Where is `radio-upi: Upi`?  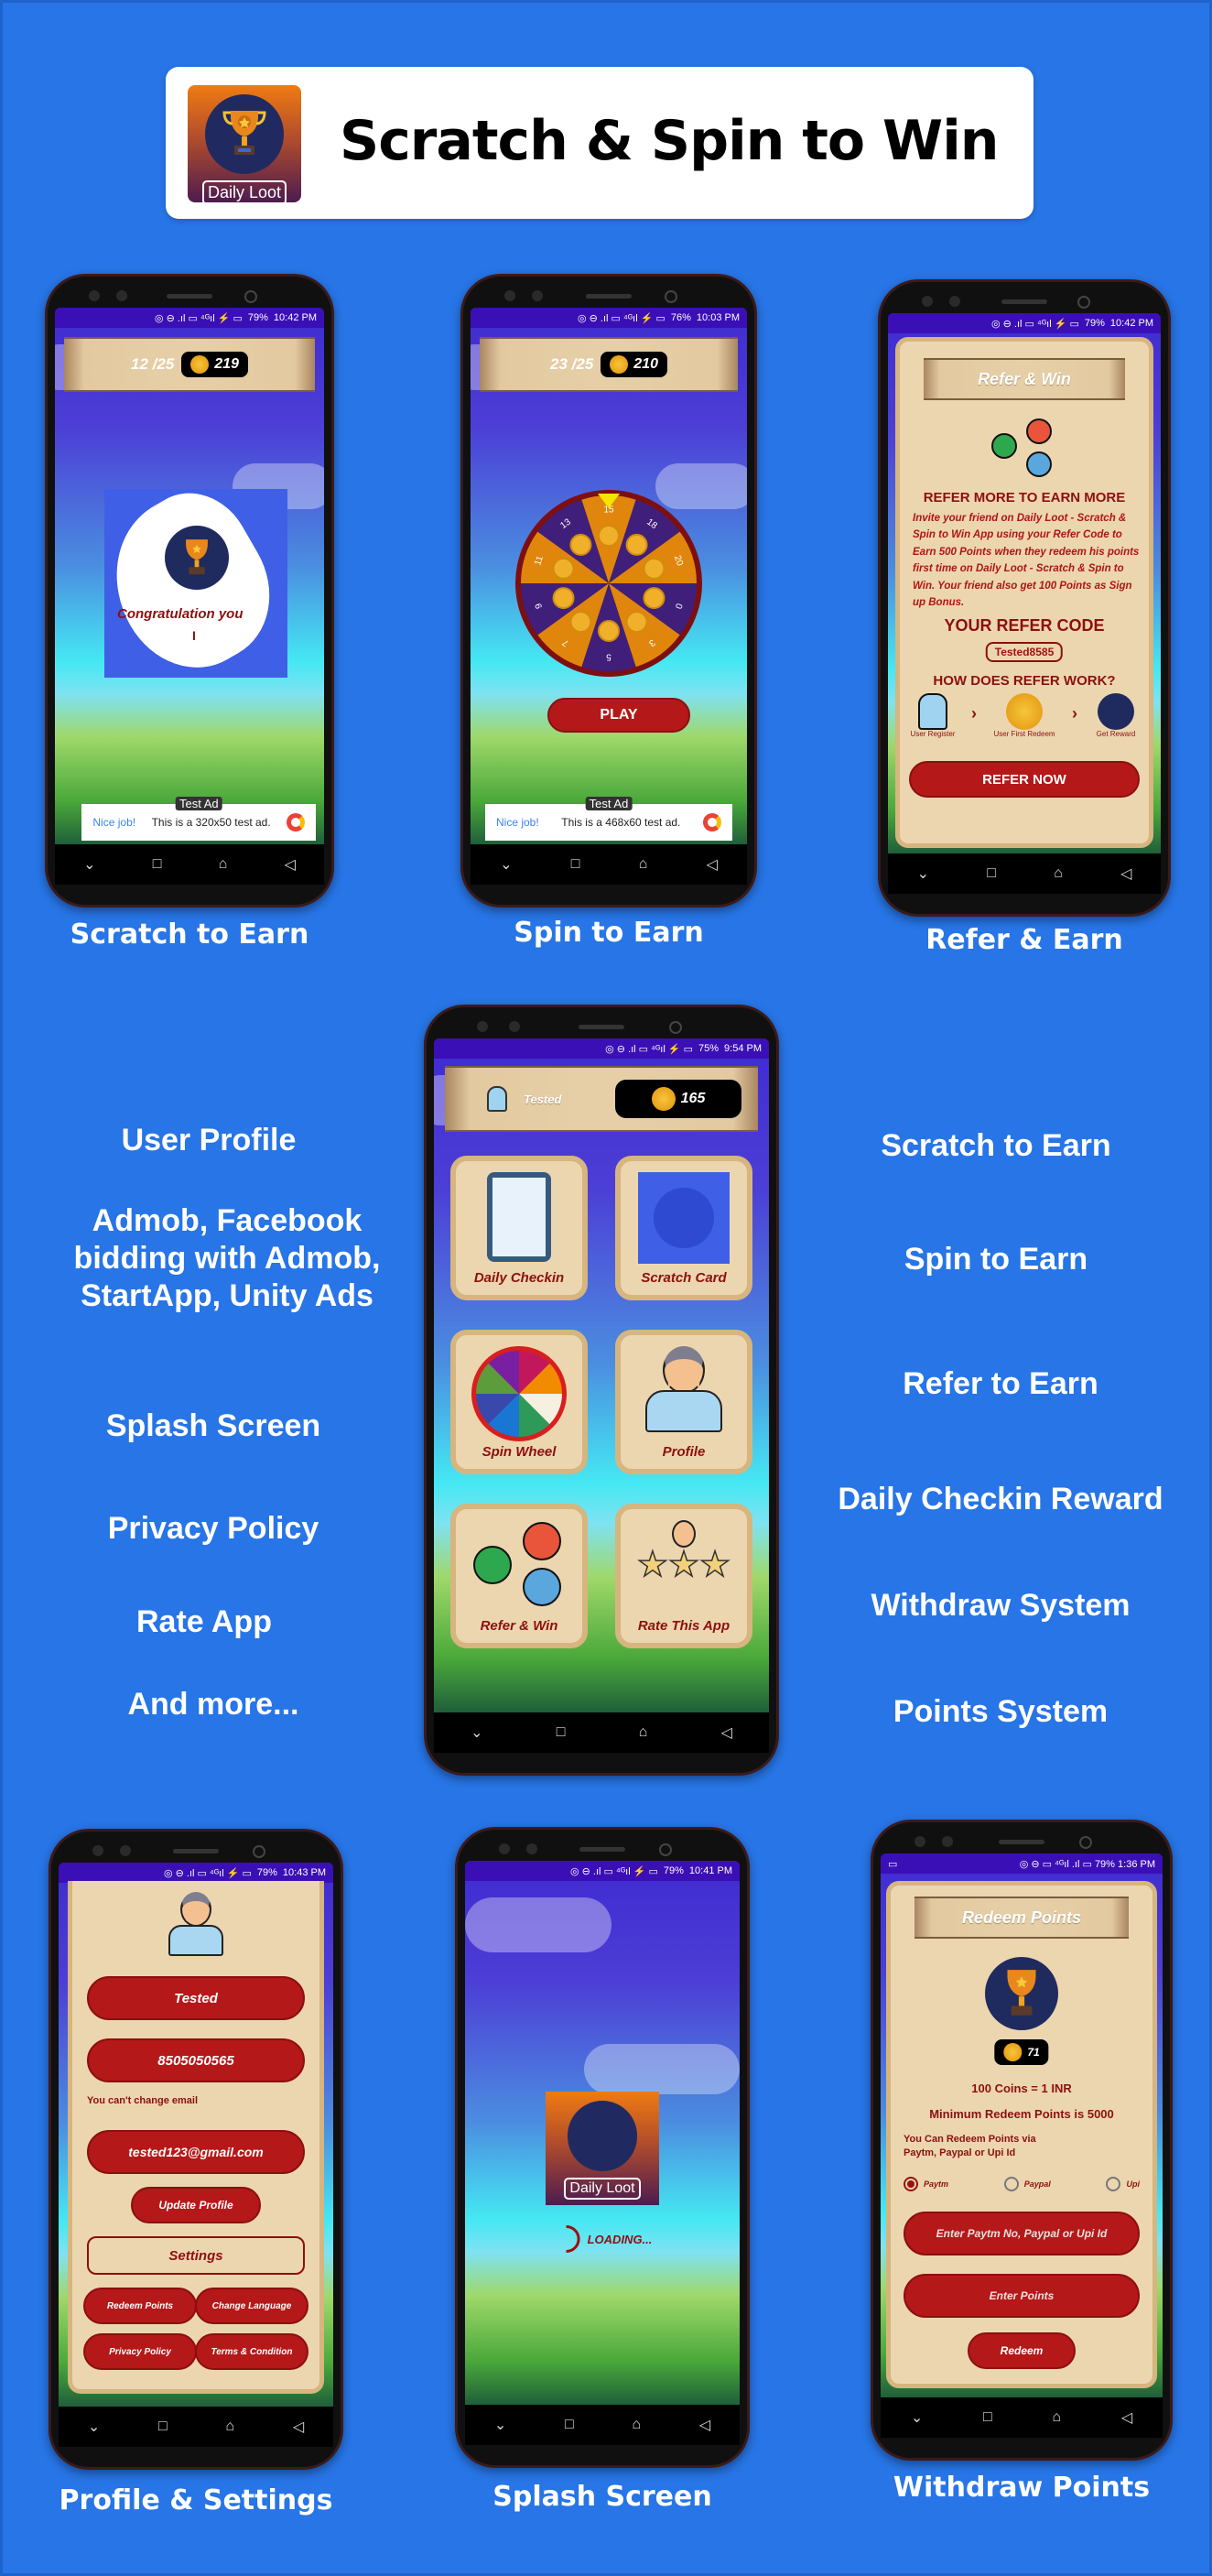
radio-upi: Upi is located at coordinates (1123, 2184).